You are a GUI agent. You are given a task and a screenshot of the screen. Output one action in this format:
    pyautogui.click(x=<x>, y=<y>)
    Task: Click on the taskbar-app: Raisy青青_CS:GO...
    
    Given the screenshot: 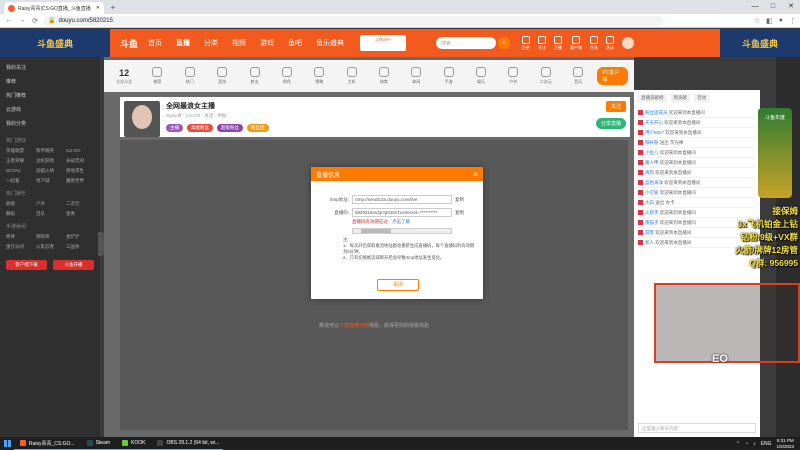 What is the action you would take?
    pyautogui.click(x=47, y=443)
    